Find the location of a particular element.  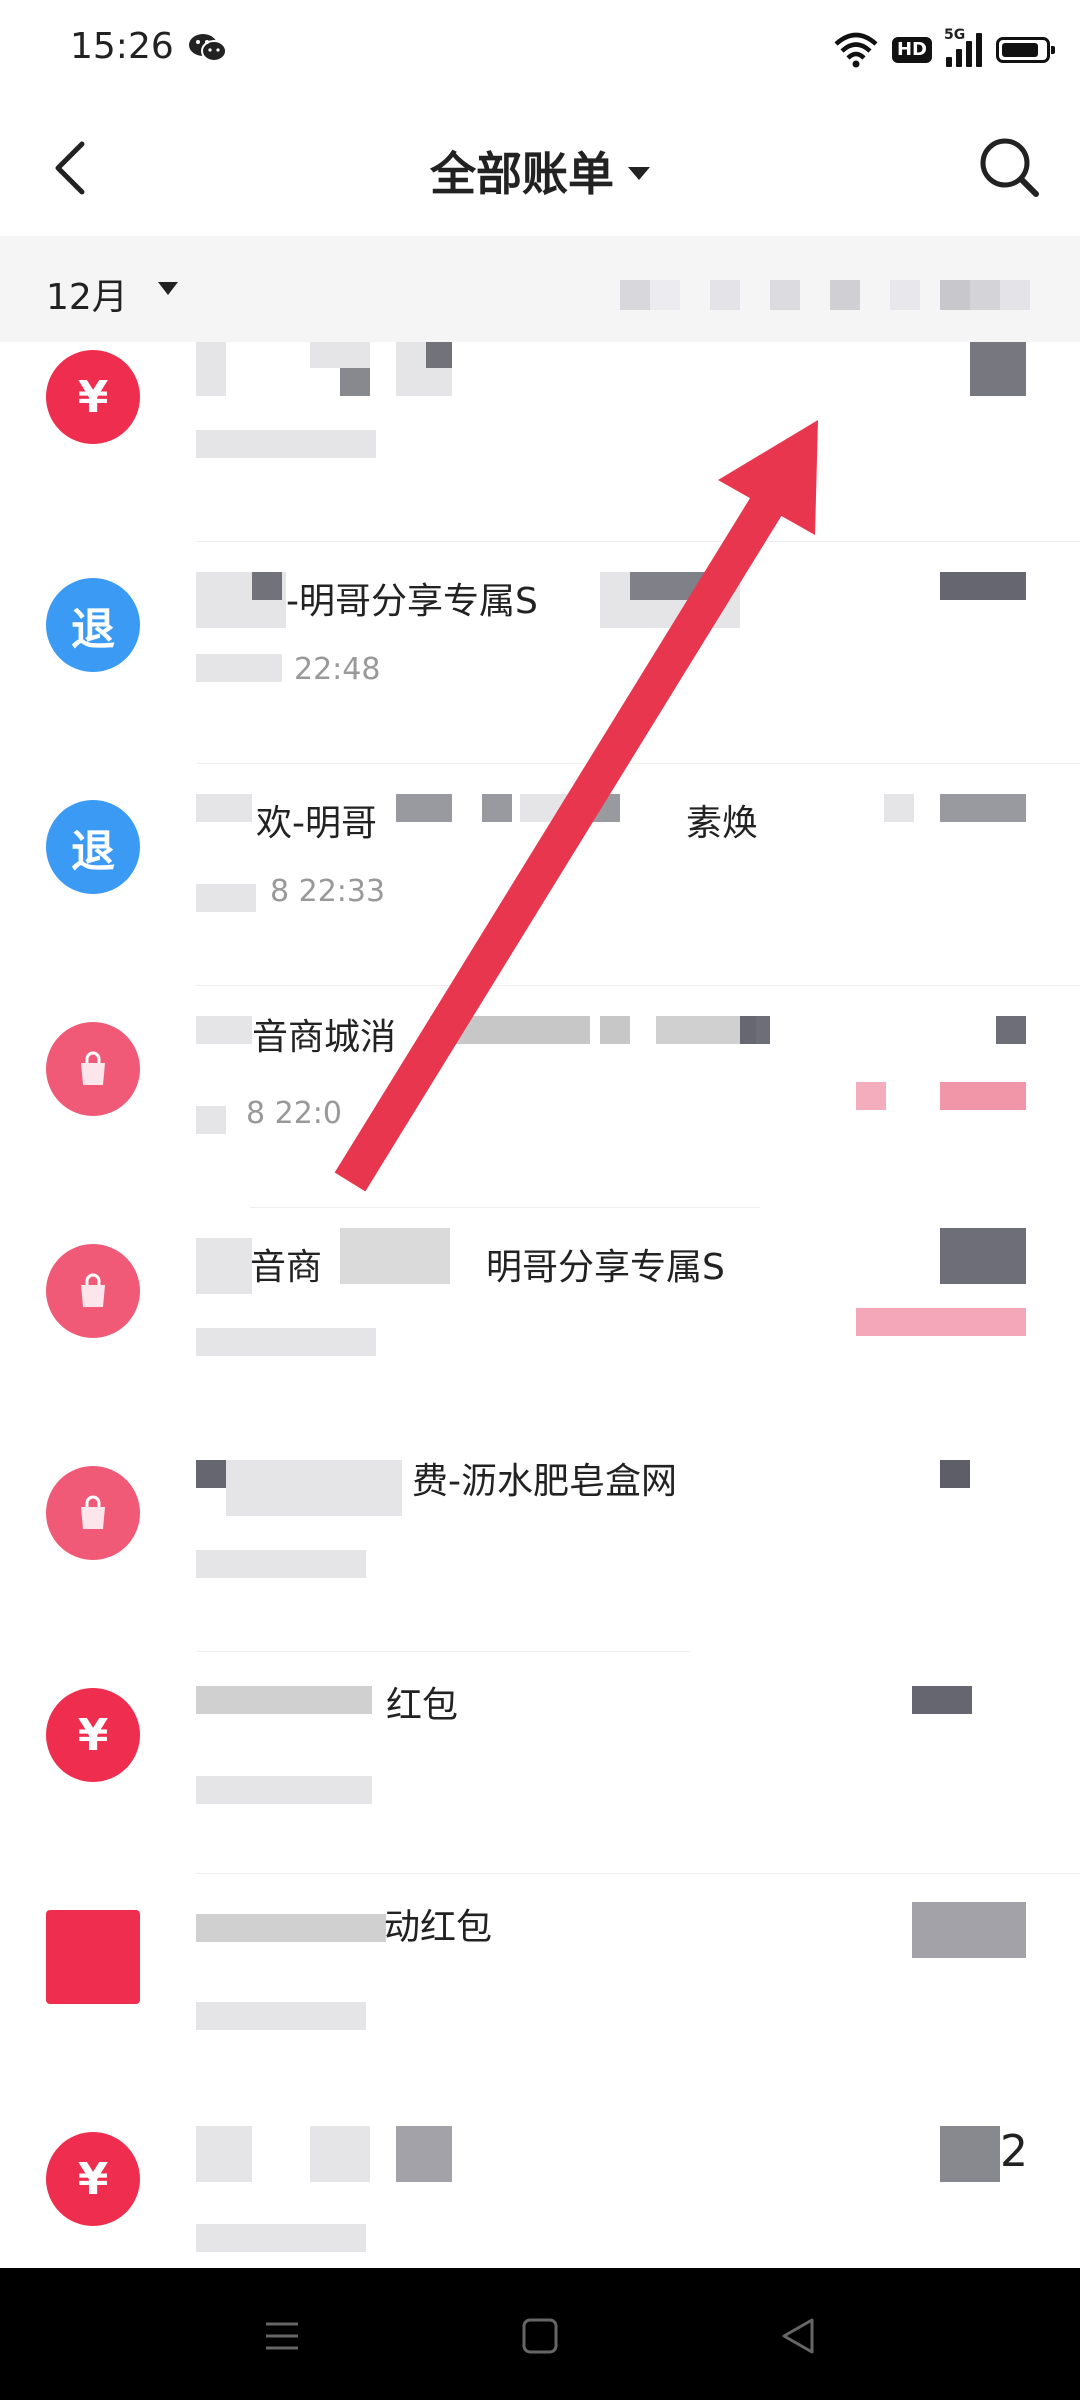

status-time: 15:26 is located at coordinates (122, 46).